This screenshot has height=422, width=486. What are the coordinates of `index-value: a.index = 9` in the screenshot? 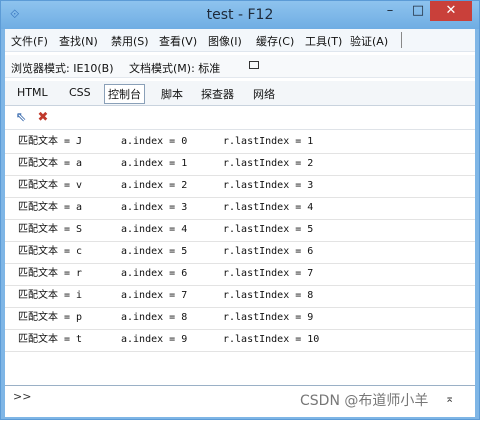 It's located at (154, 339).